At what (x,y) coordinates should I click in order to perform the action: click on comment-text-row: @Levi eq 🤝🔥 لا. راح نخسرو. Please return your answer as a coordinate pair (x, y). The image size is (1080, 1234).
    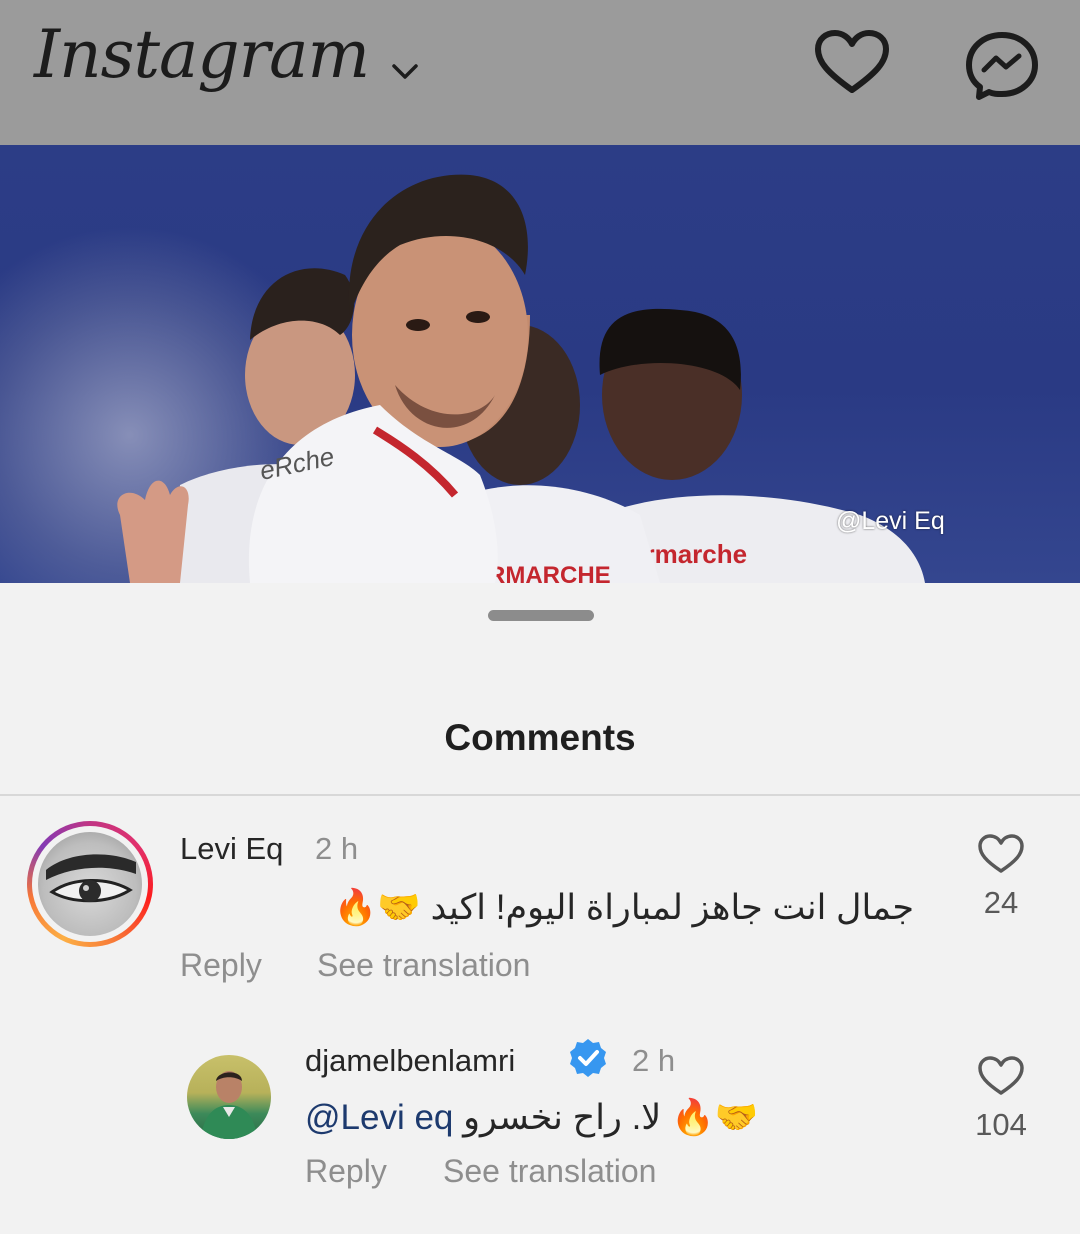
    Looking at the image, I should click on (531, 1117).